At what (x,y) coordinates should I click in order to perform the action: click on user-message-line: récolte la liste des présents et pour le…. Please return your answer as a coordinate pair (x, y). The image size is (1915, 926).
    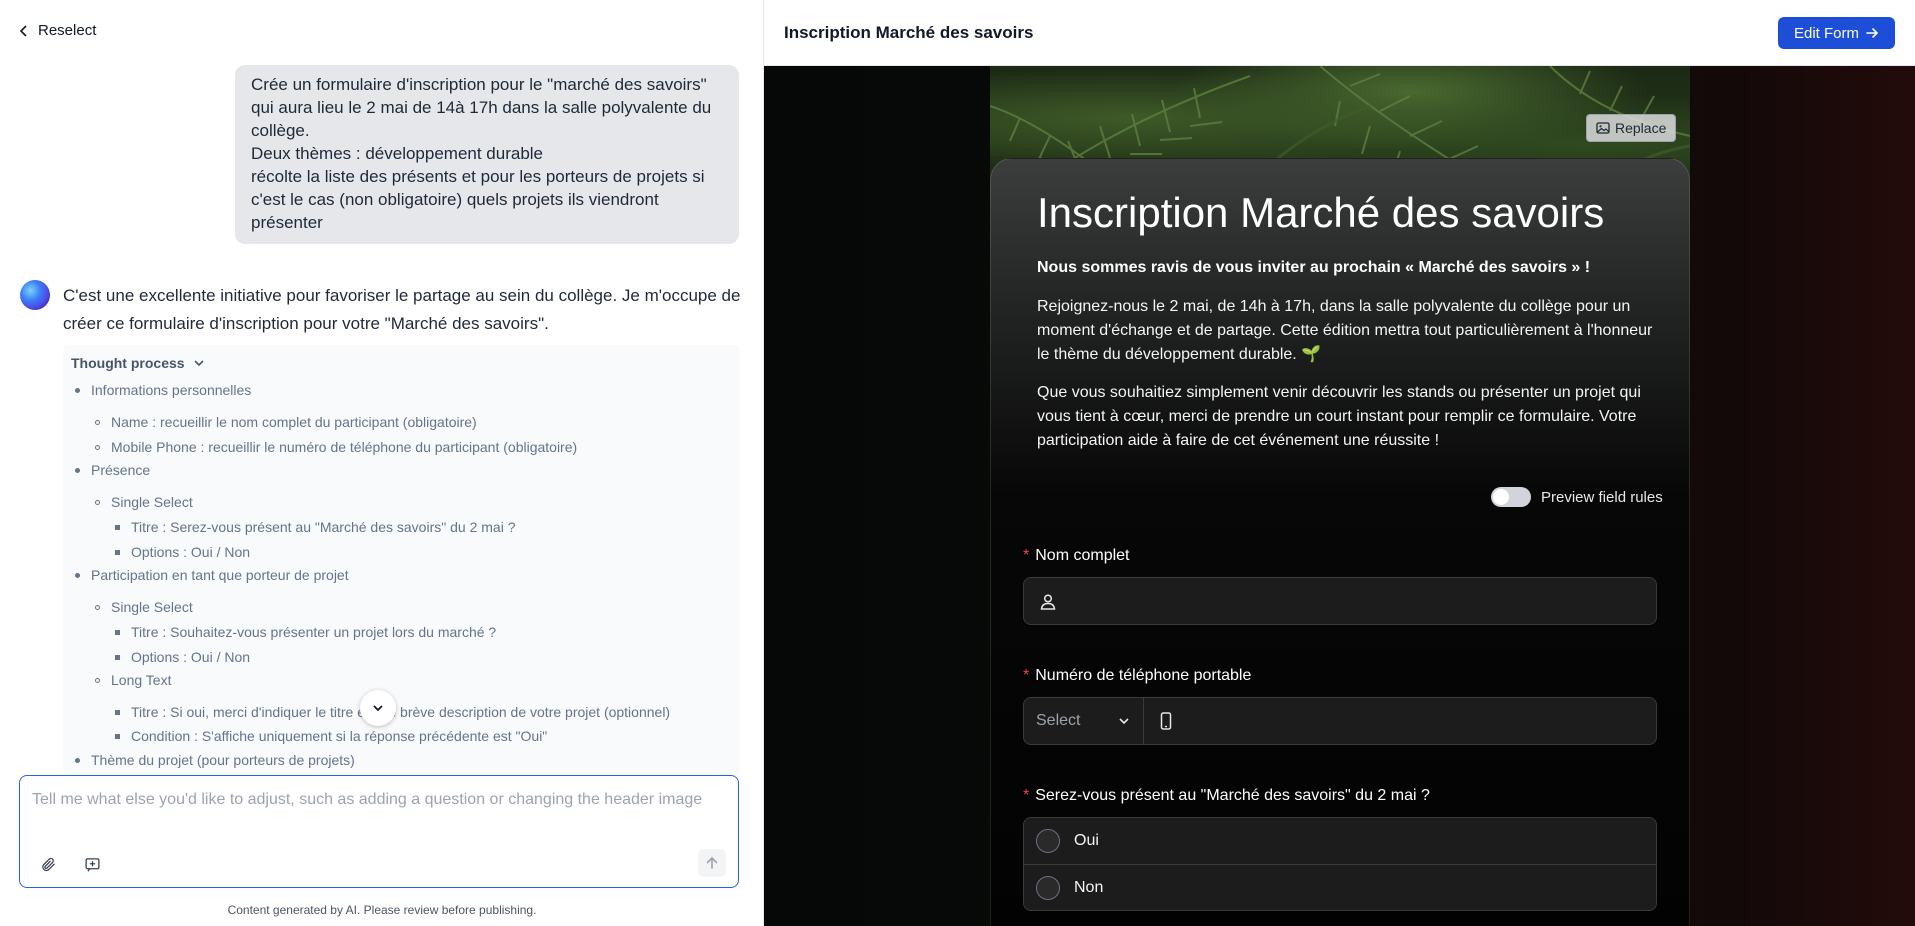
    Looking at the image, I should click on (478, 176).